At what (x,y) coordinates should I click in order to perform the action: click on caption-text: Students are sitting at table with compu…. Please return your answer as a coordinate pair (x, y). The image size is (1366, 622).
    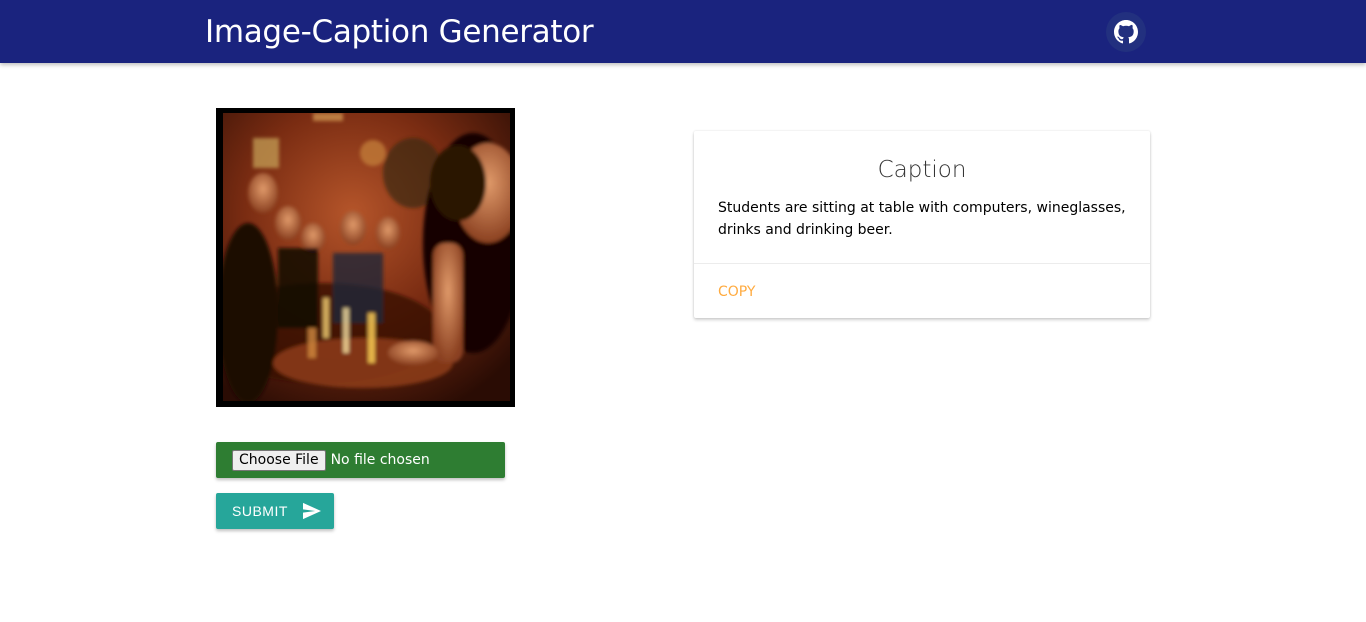
    Looking at the image, I should click on (922, 219).